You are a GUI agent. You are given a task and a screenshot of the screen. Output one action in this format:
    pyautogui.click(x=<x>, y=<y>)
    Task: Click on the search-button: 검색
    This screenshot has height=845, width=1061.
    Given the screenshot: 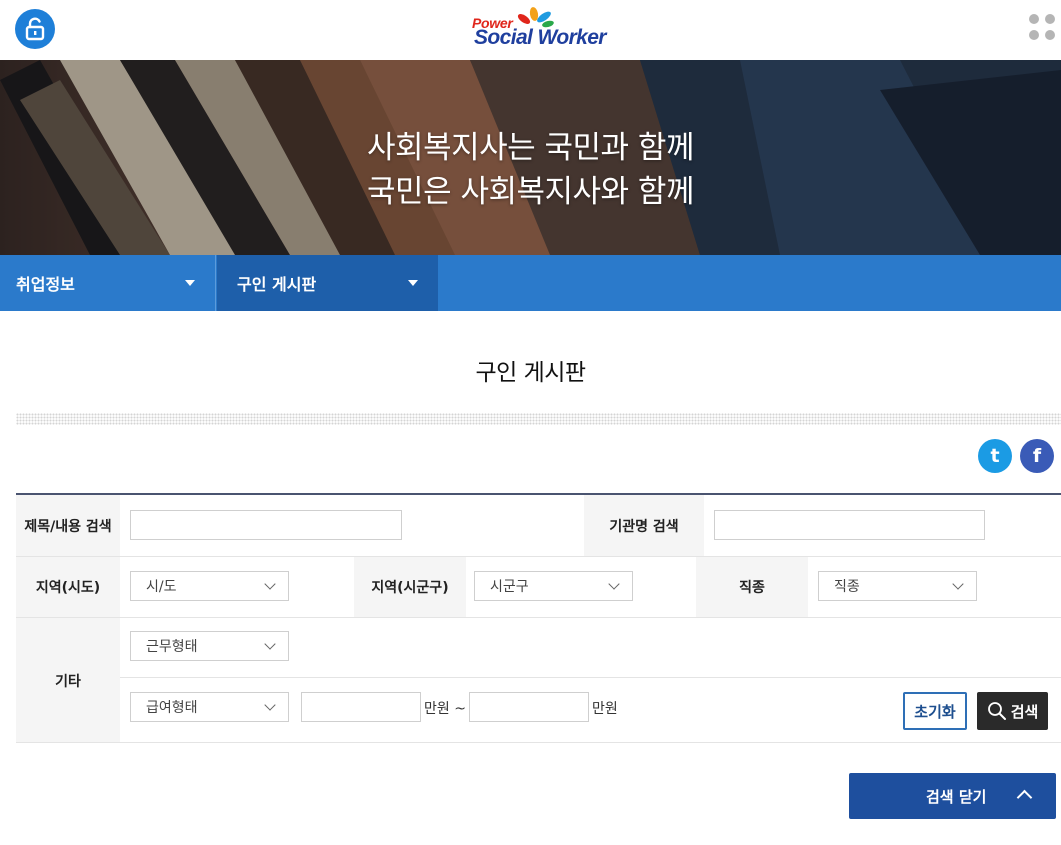 What is the action you would take?
    pyautogui.click(x=1012, y=711)
    